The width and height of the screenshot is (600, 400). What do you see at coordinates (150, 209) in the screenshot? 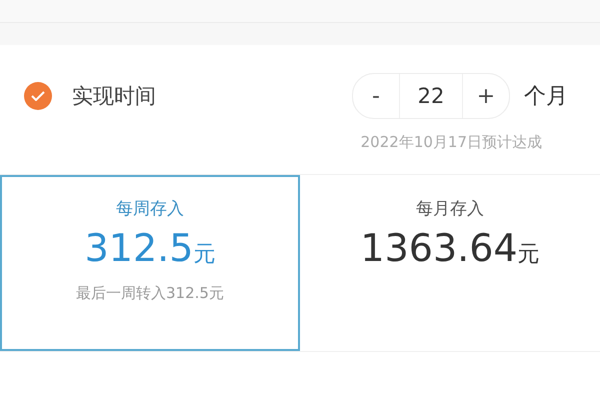
I see `plan-title: 每周存入` at bounding box center [150, 209].